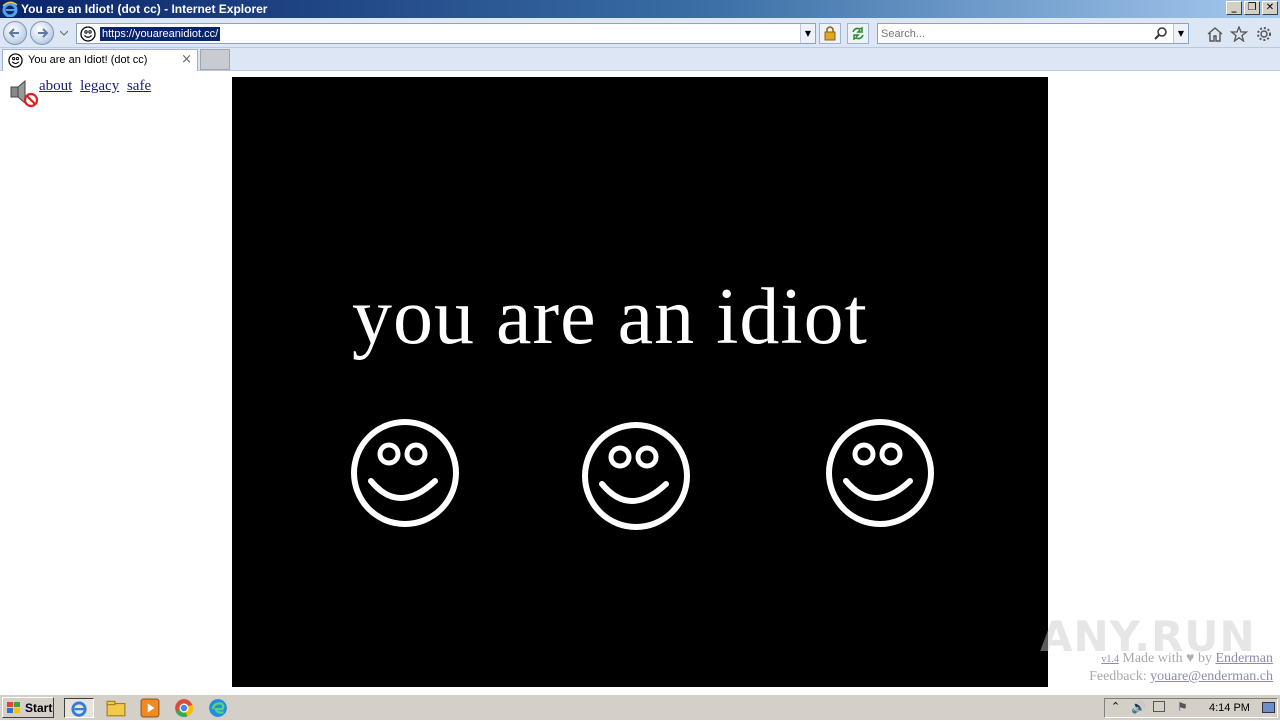 This screenshot has width=1280, height=721. What do you see at coordinates (1115, 706) in the screenshot?
I see `tray-expand-icon: ⌃` at bounding box center [1115, 706].